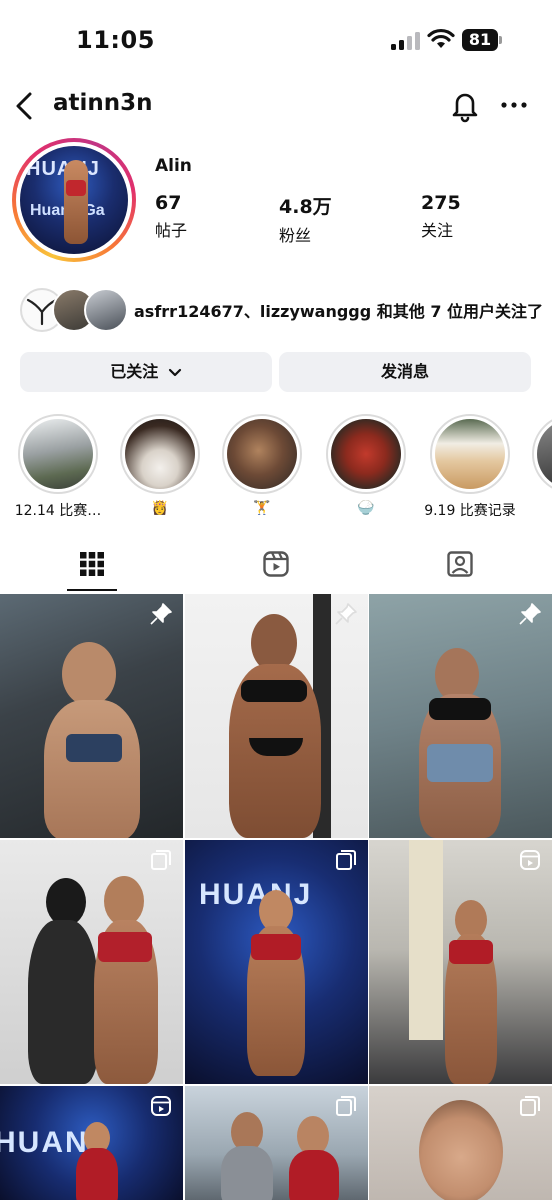 Image resolution: width=552 pixels, height=1200 pixels. I want to click on battery-icon: 81, so click(482, 40).